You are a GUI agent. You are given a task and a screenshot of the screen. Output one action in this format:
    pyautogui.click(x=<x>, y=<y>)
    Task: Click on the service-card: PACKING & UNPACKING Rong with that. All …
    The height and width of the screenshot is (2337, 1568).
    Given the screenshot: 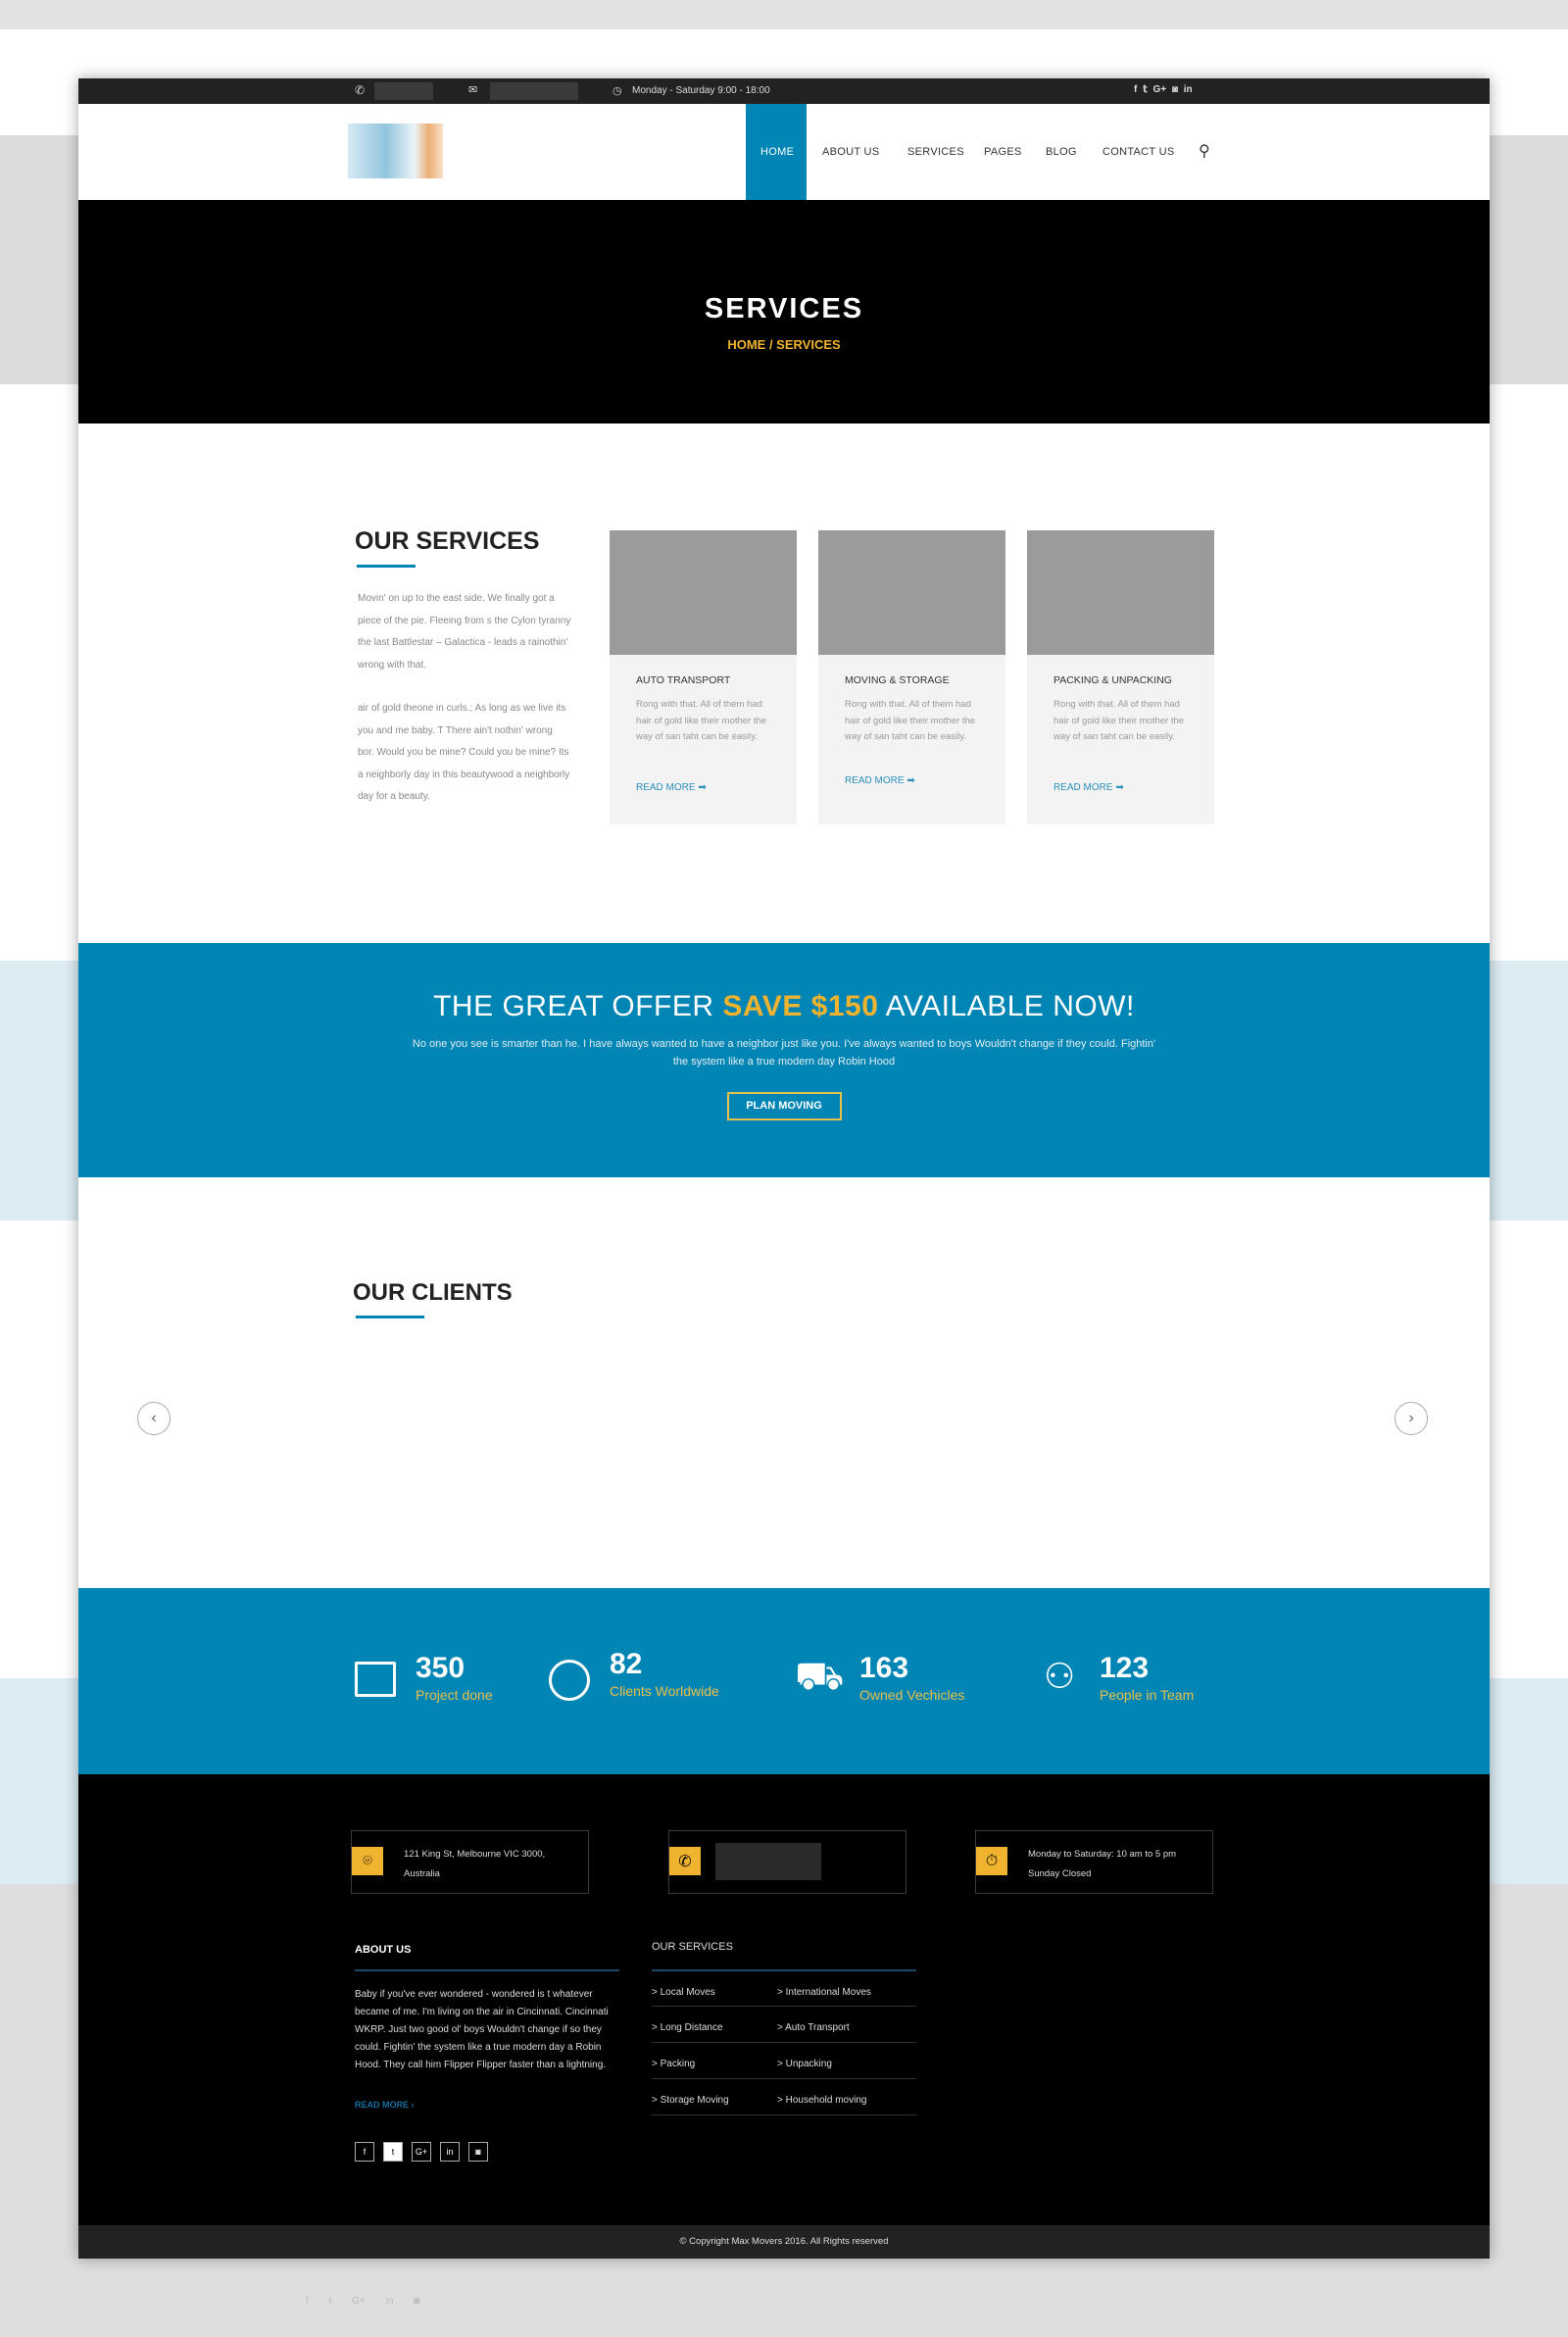 What is the action you would take?
    pyautogui.click(x=1120, y=677)
    